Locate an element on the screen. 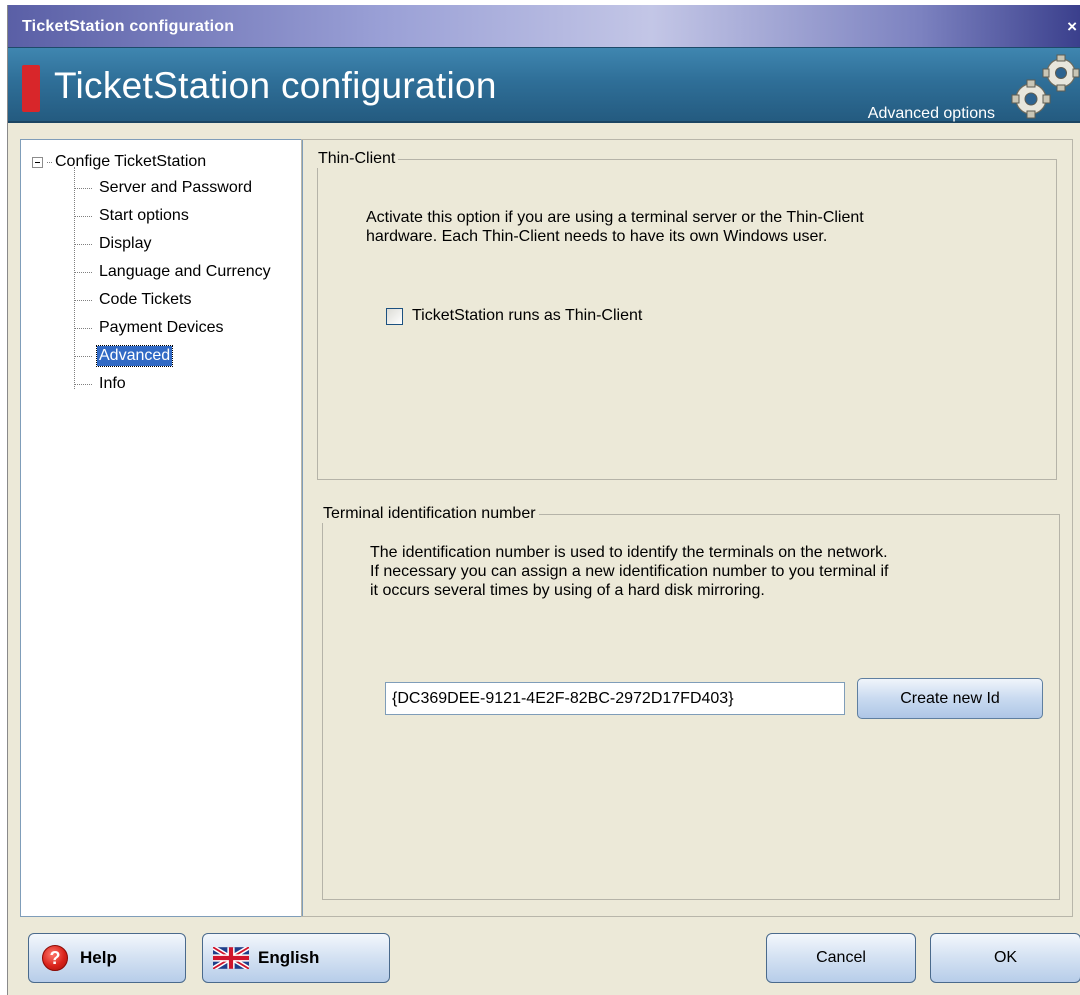 The image size is (1080, 995). tree-root: Confige TicketStation is located at coordinates (119, 162).